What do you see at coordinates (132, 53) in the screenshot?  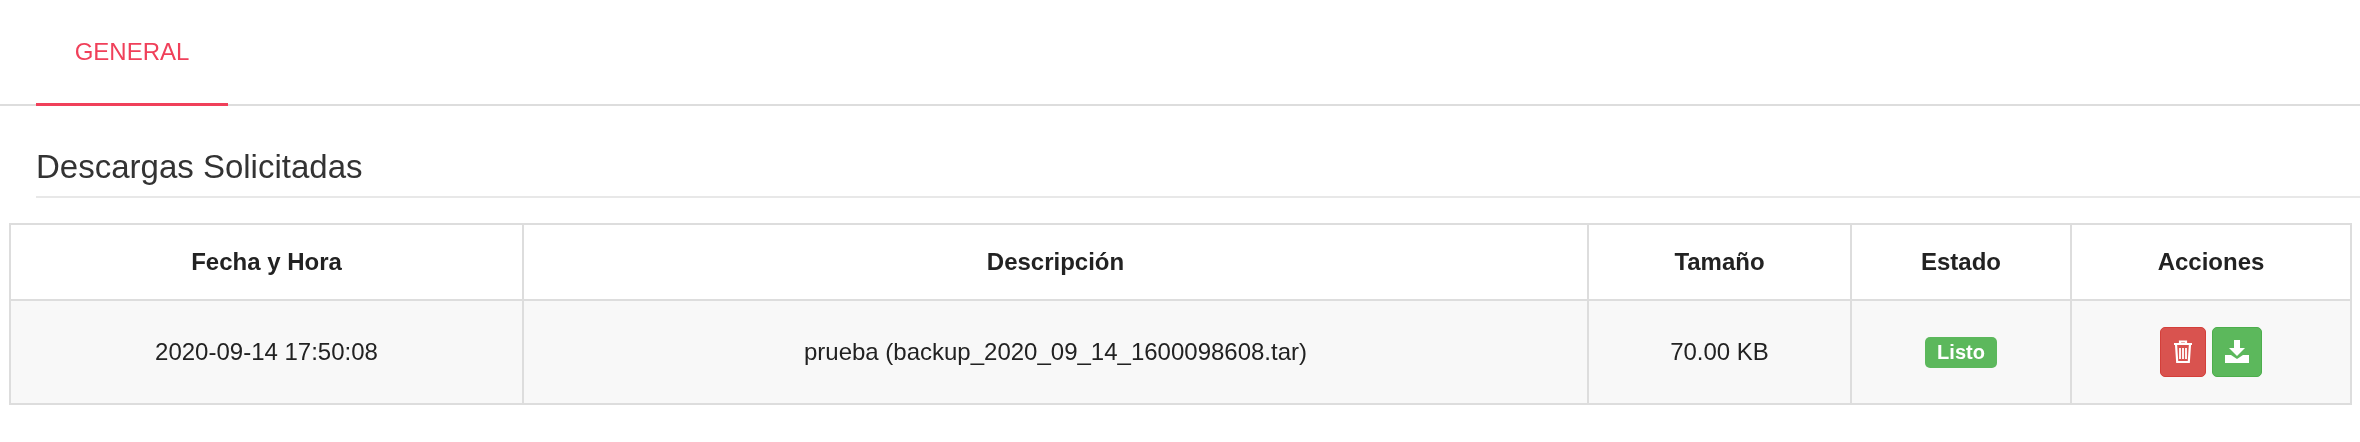 I see `tab: GENERAL` at bounding box center [132, 53].